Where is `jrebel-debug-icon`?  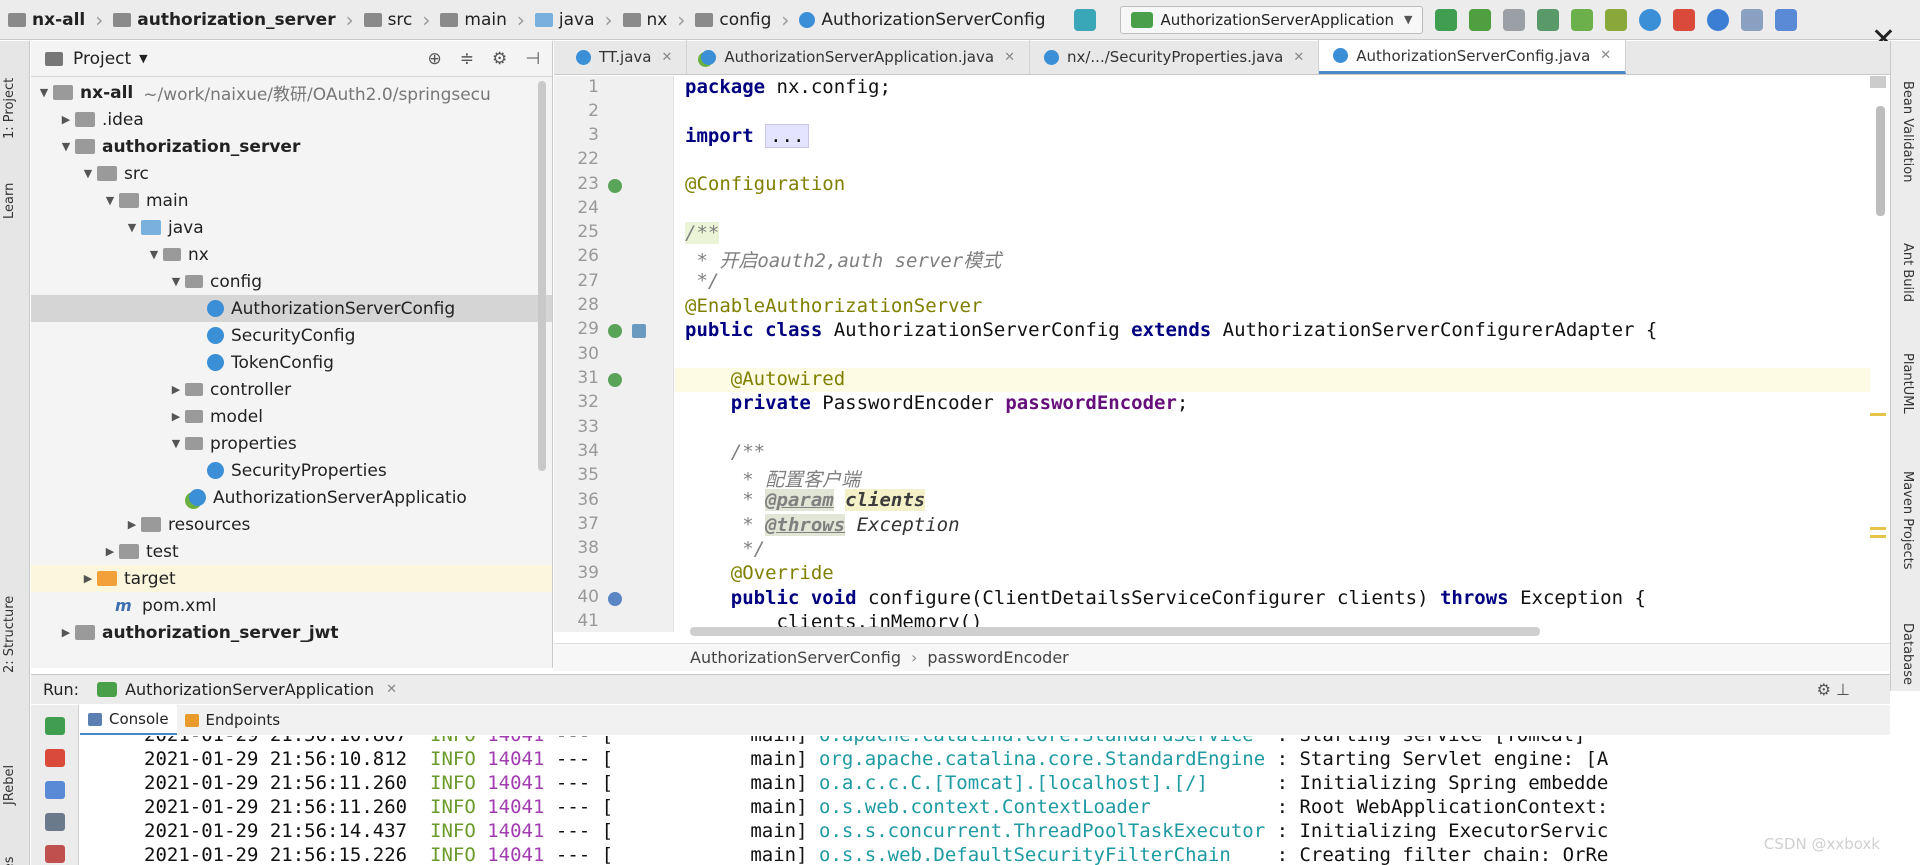 jrebel-debug-icon is located at coordinates (1616, 19).